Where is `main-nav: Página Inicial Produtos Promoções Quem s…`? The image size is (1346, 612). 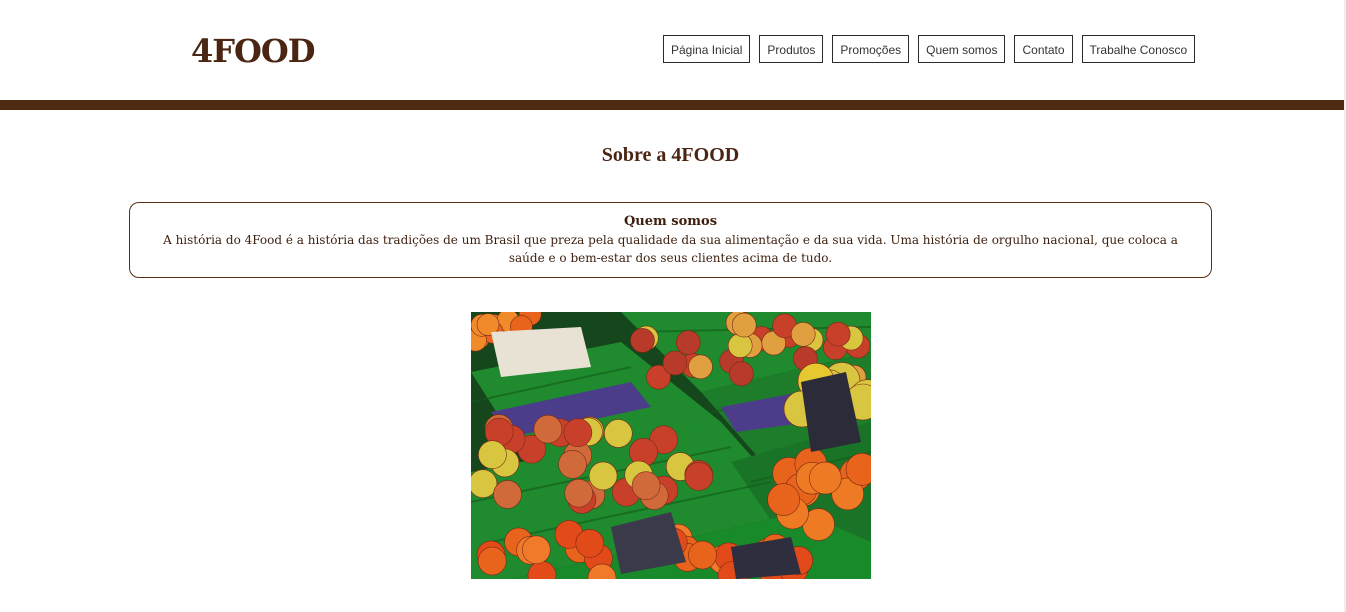 main-nav: Página Inicial Produtos Promoções Quem s… is located at coordinates (929, 49).